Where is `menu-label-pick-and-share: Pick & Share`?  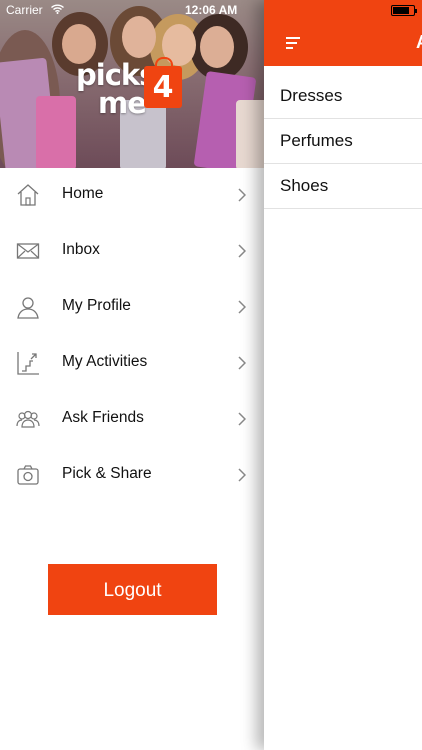 menu-label-pick-and-share: Pick & Share is located at coordinates (107, 473).